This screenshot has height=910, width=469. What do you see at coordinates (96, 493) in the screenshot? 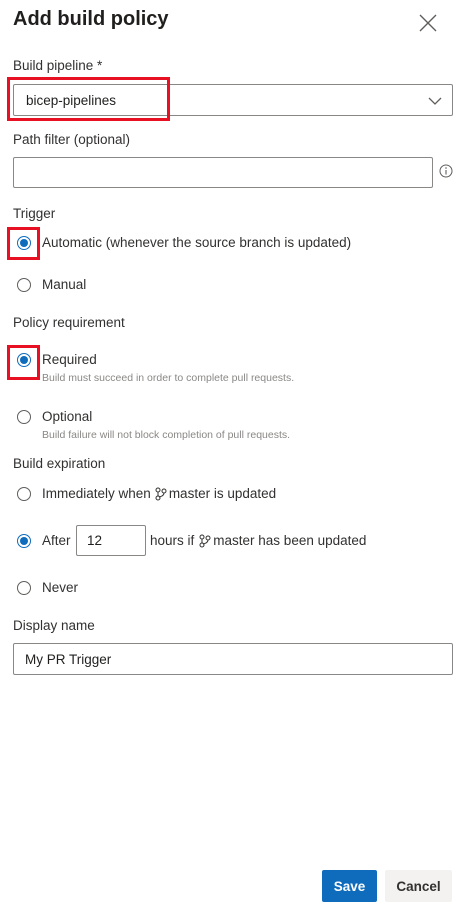
I see `expiration-immediately-prefix: Immediately when` at bounding box center [96, 493].